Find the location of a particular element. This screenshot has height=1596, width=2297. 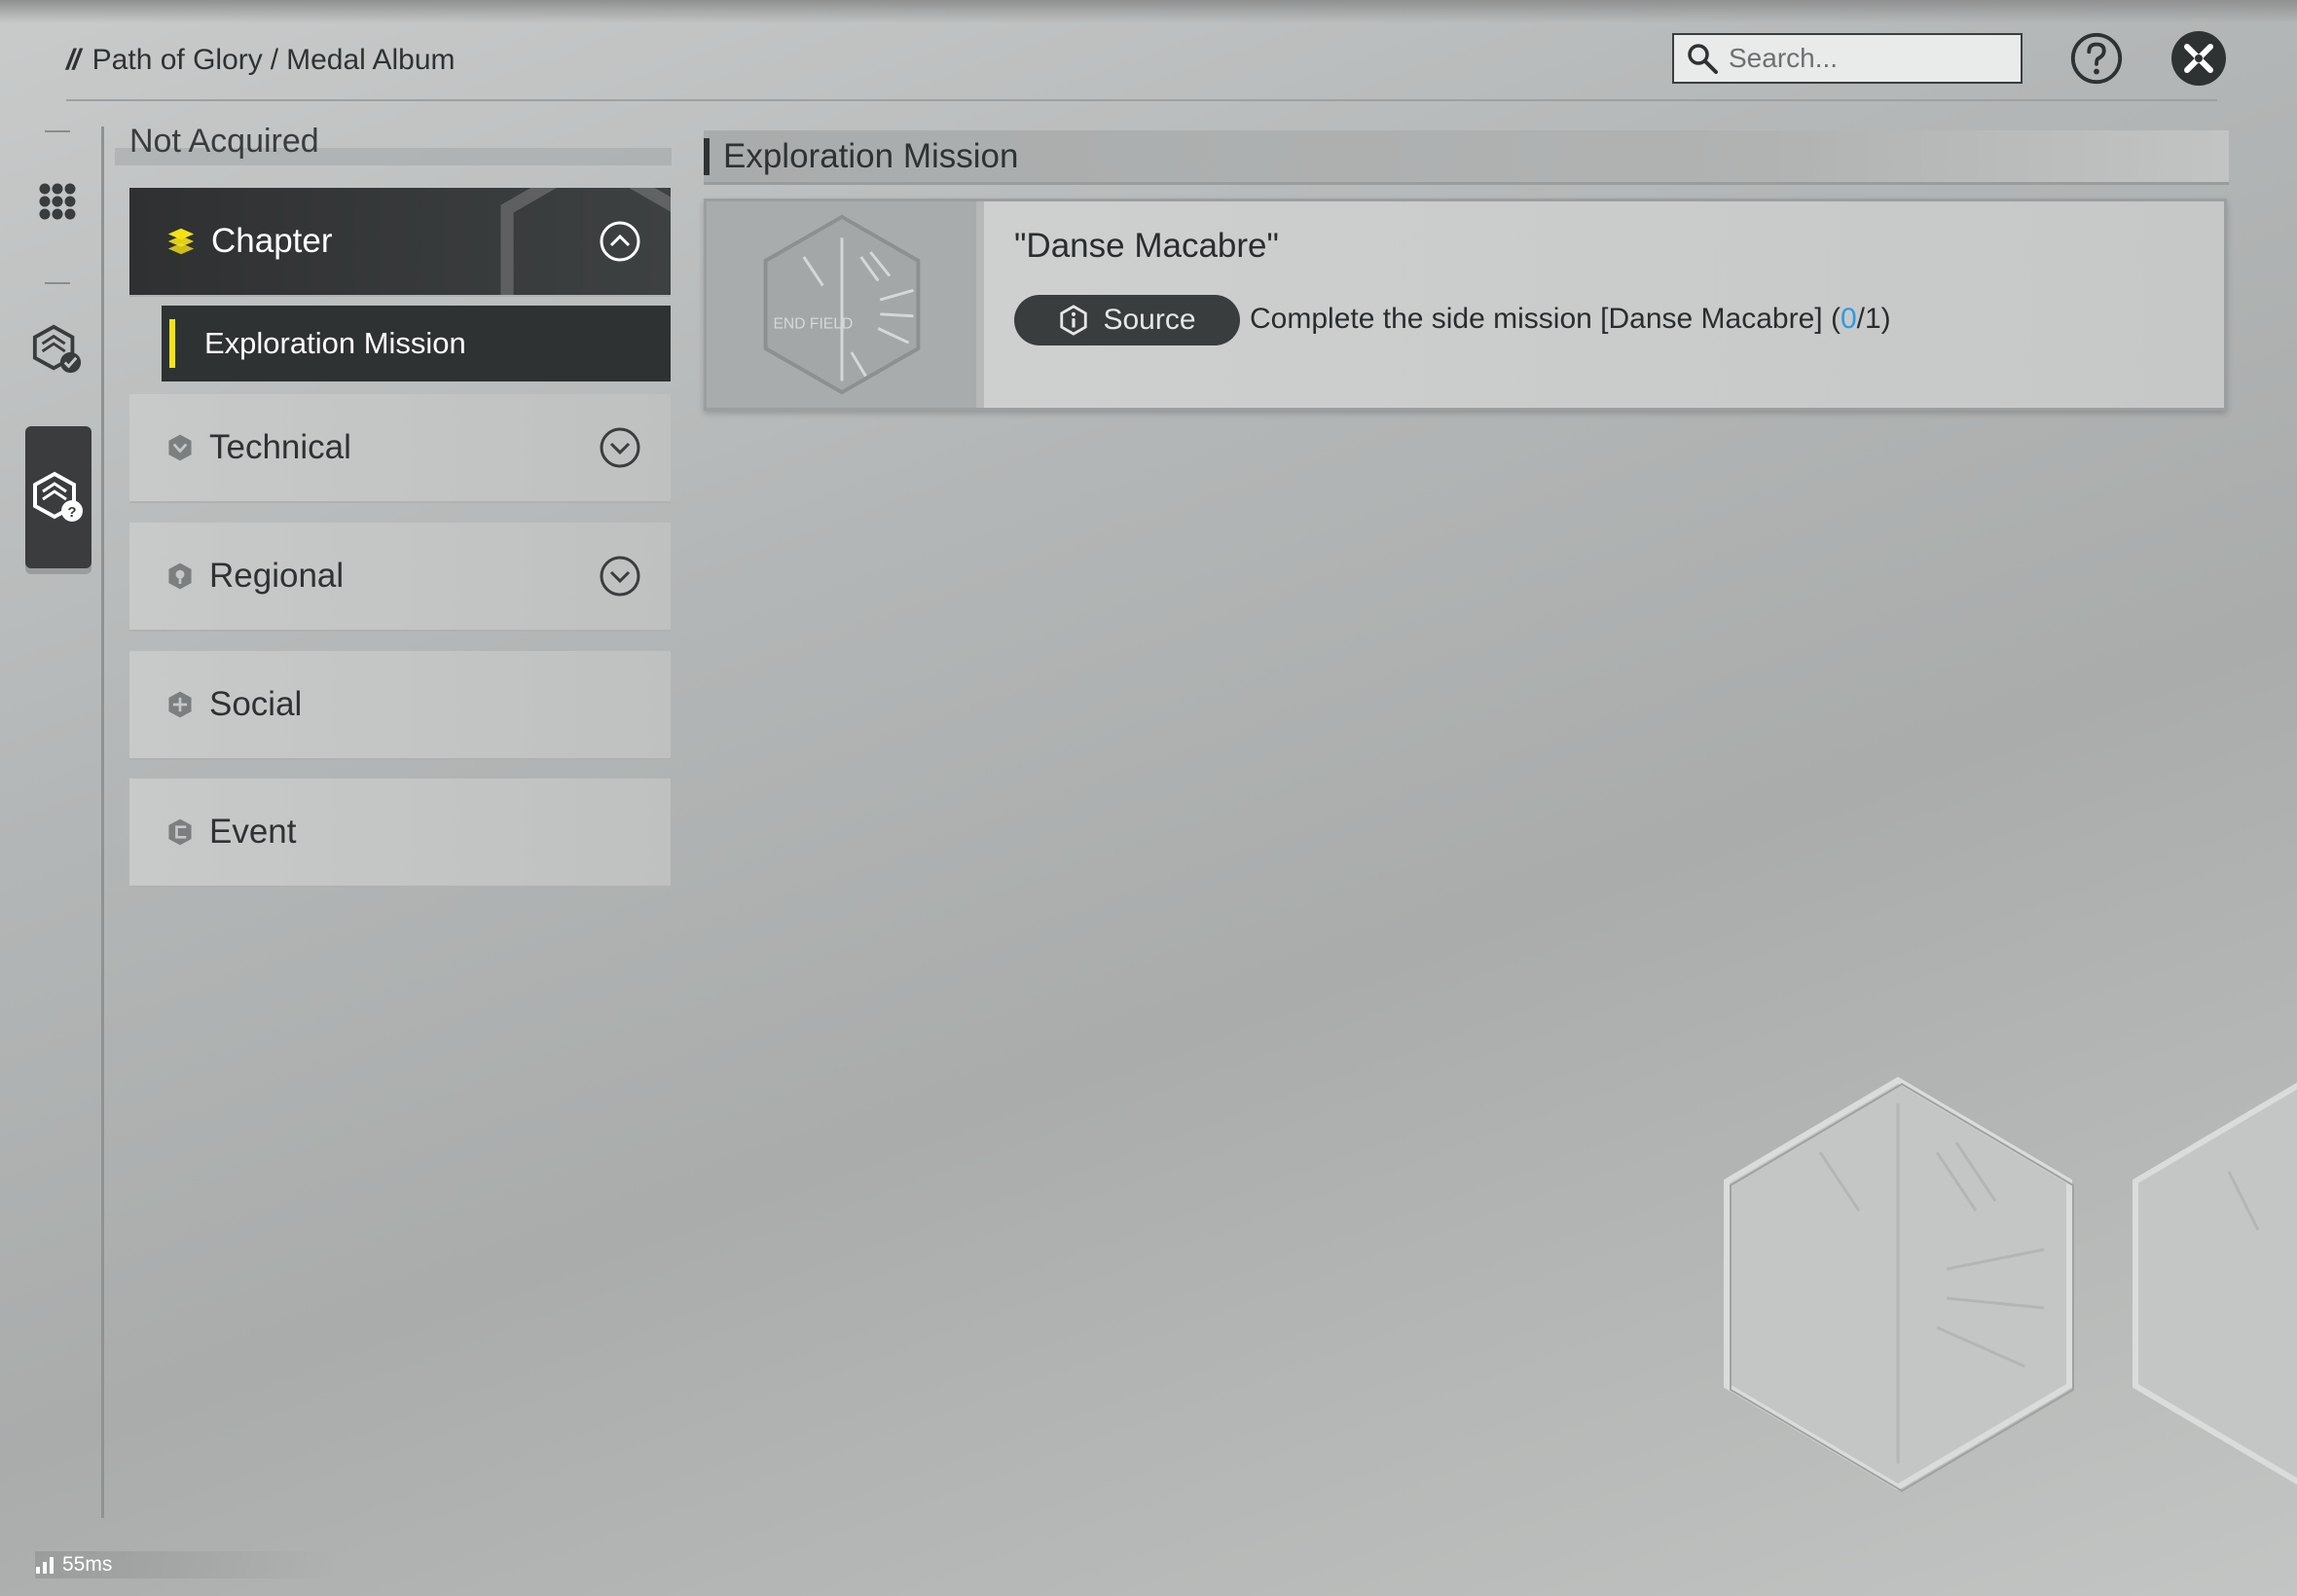

search-input is located at coordinates (1865, 58).